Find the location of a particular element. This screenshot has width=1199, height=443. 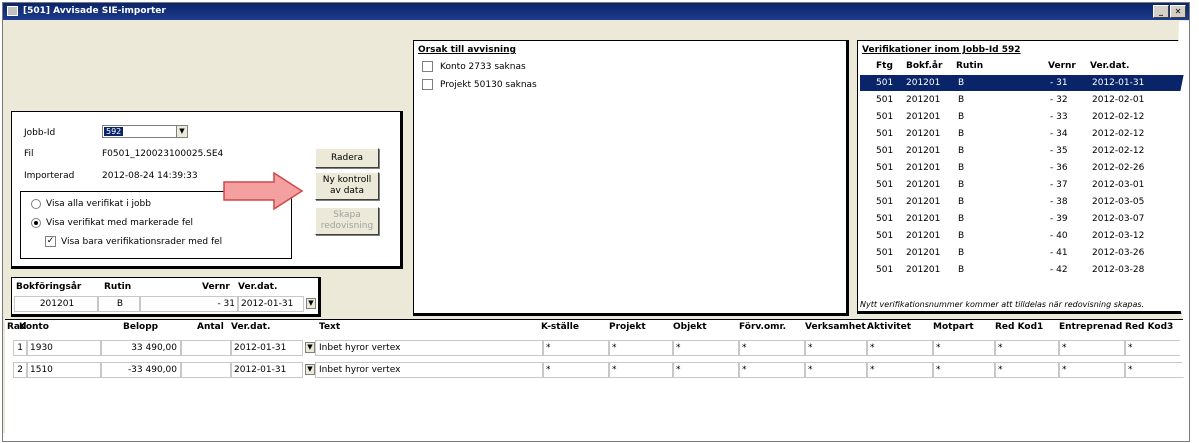

grid-header-11: Aktivitet is located at coordinates (889, 327).